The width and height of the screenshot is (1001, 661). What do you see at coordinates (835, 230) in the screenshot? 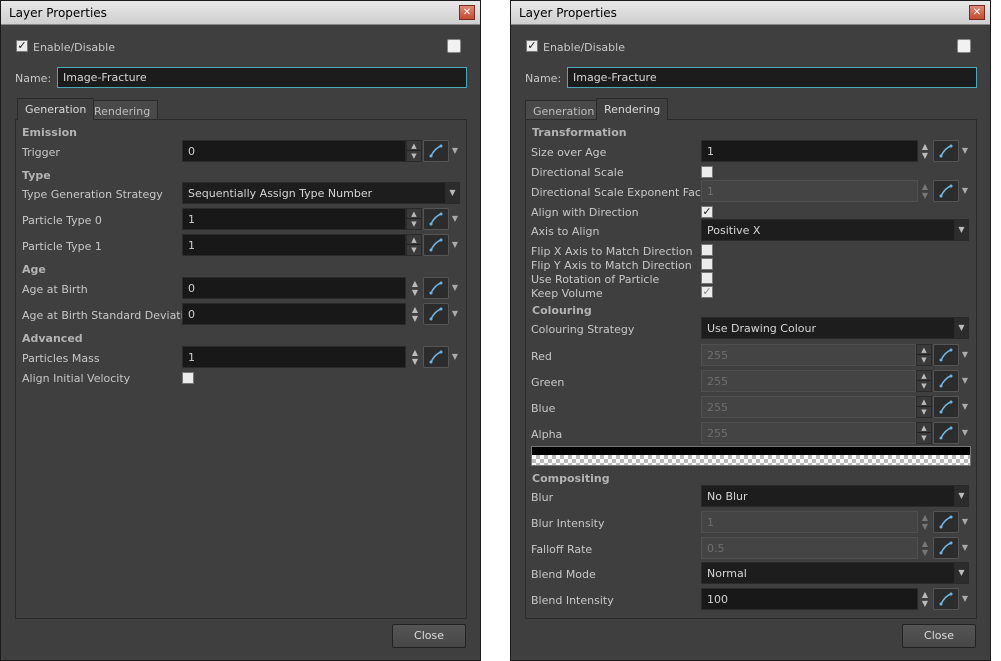
I see `axis-align-dropdown: Positive X ▼` at bounding box center [835, 230].